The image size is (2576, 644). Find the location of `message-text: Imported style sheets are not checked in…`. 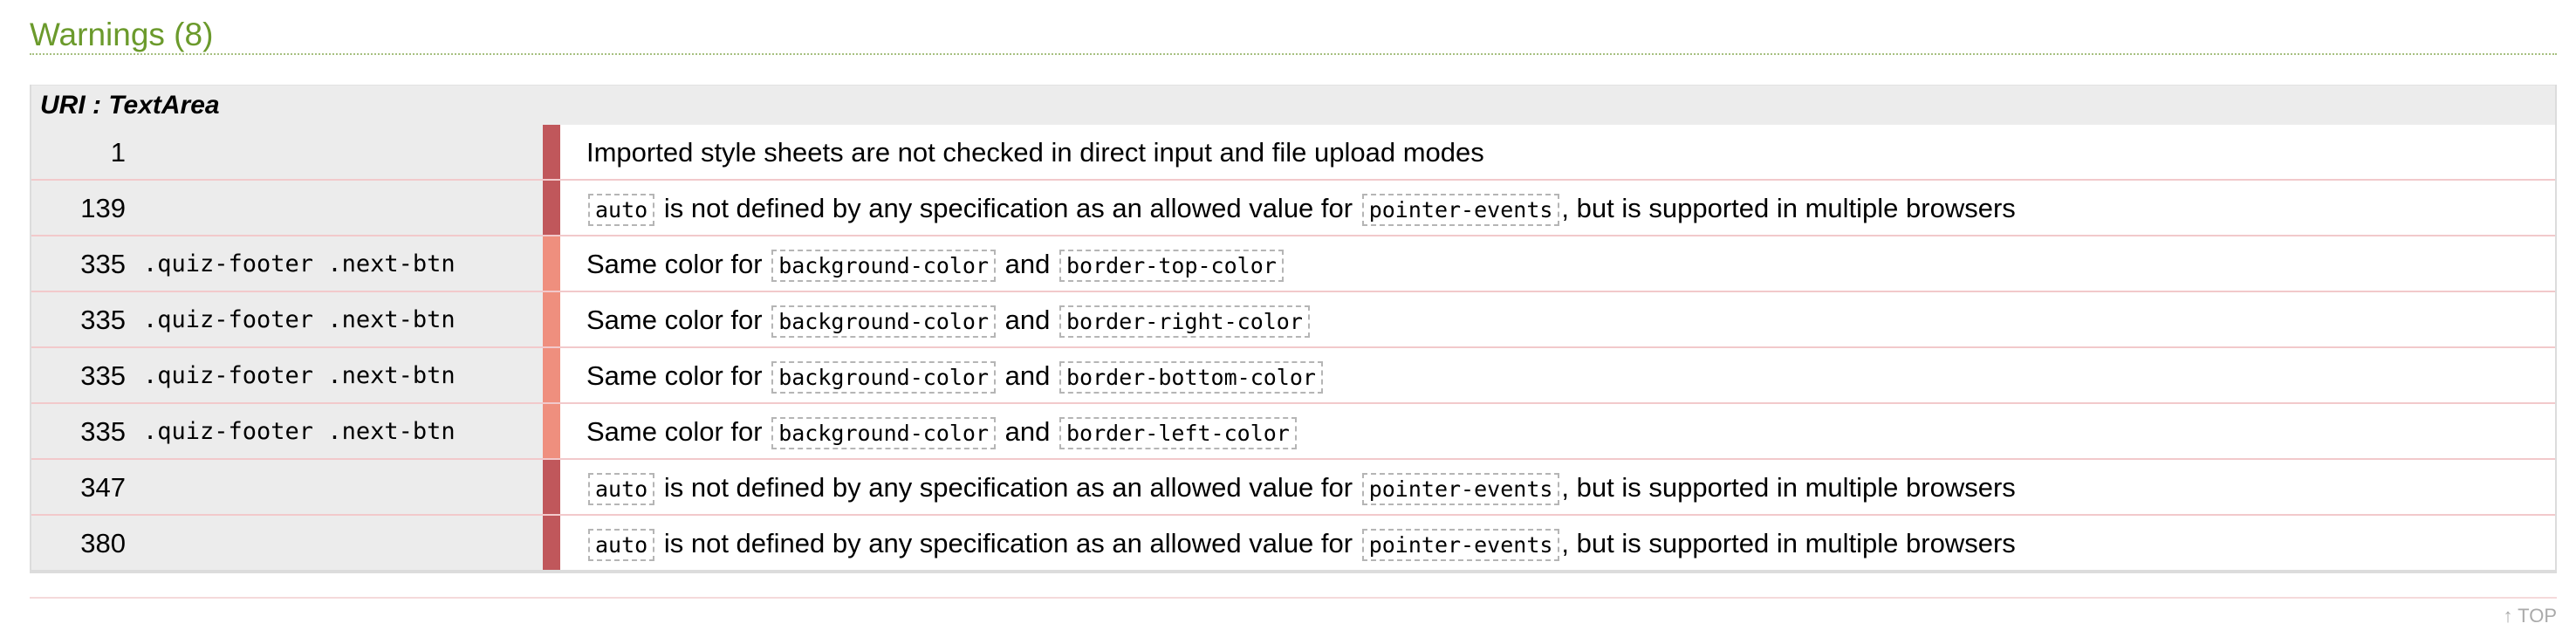

message-text: Imported style sheets are not checked in… is located at coordinates (1035, 153).